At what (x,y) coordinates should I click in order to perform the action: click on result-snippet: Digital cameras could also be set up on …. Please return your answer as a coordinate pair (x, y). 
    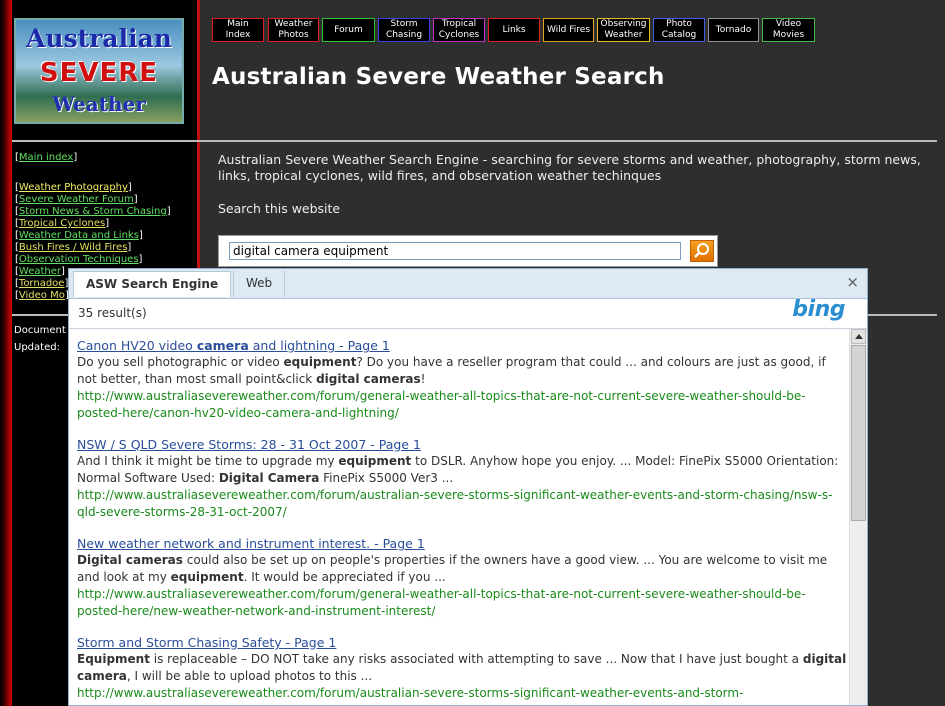
    Looking at the image, I should click on (452, 568).